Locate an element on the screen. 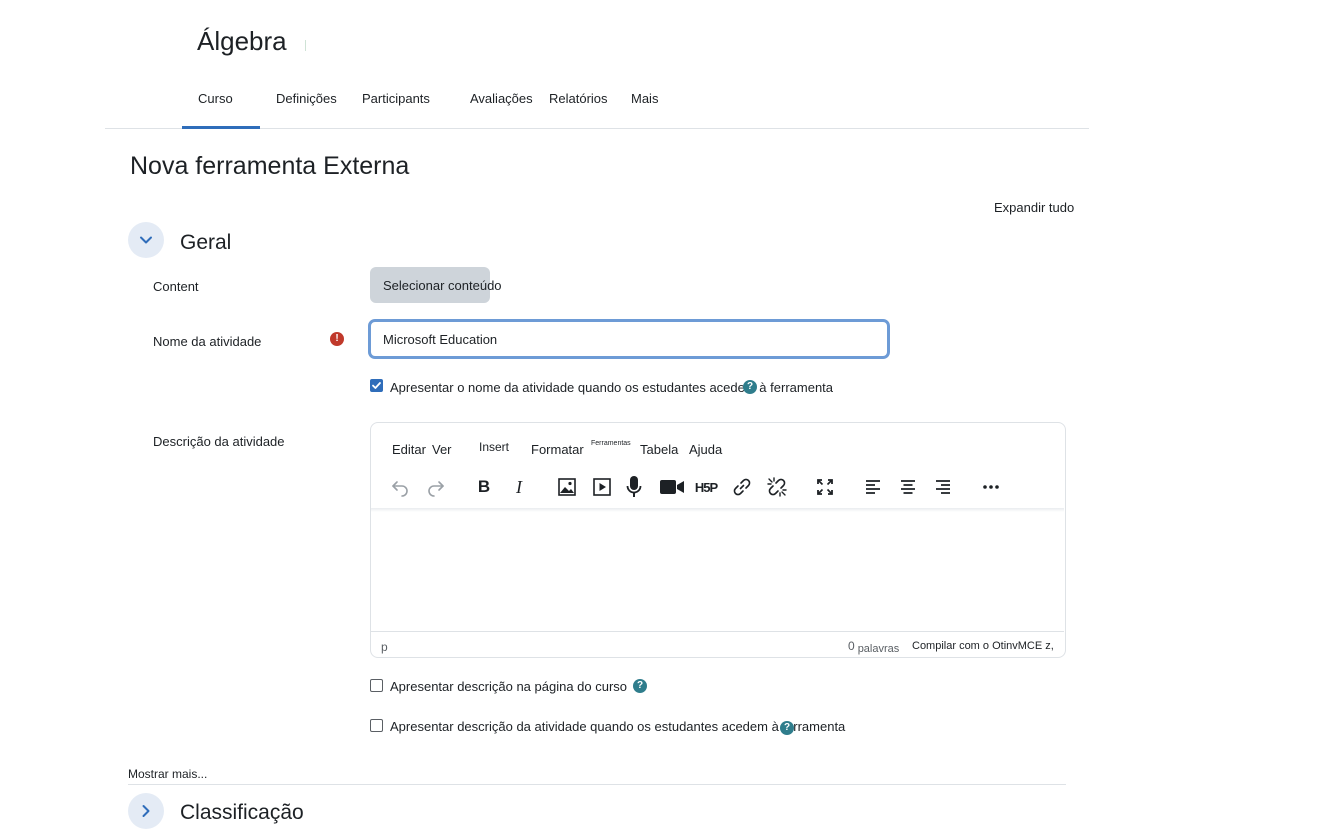  section-general-toggle is located at coordinates (146, 240).